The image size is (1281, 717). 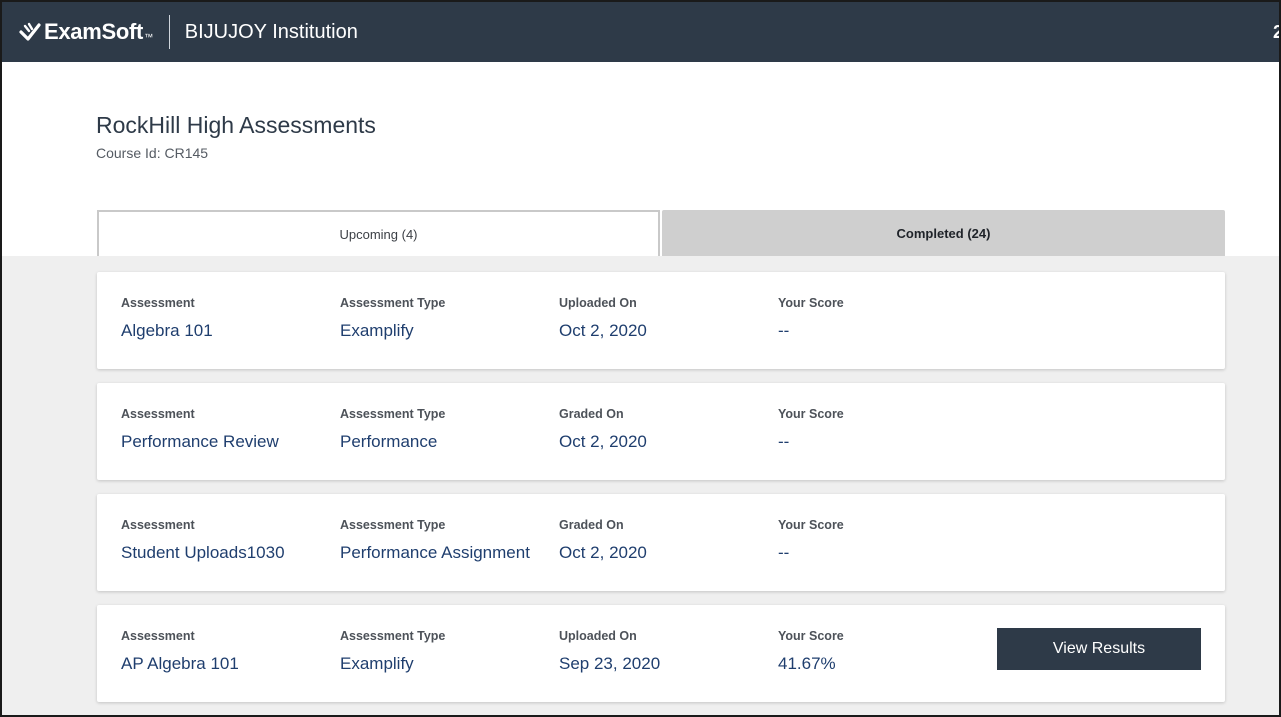 What do you see at coordinates (148, 37) in the screenshot?
I see `logo-trademark: ™` at bounding box center [148, 37].